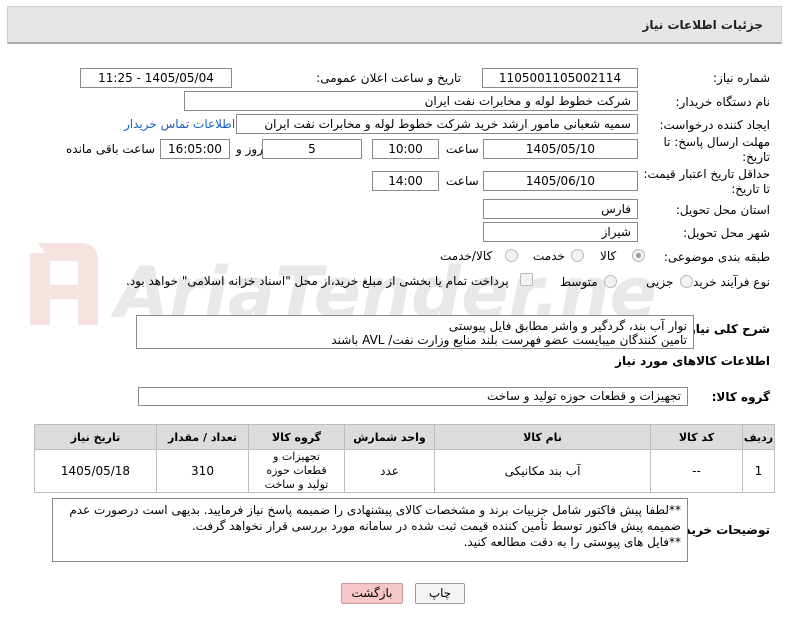  What do you see at coordinates (413, 396) in the screenshot?
I see `goods-group-field: تجهیزات و قطعات حوزه تولید و ساخت` at bounding box center [413, 396].